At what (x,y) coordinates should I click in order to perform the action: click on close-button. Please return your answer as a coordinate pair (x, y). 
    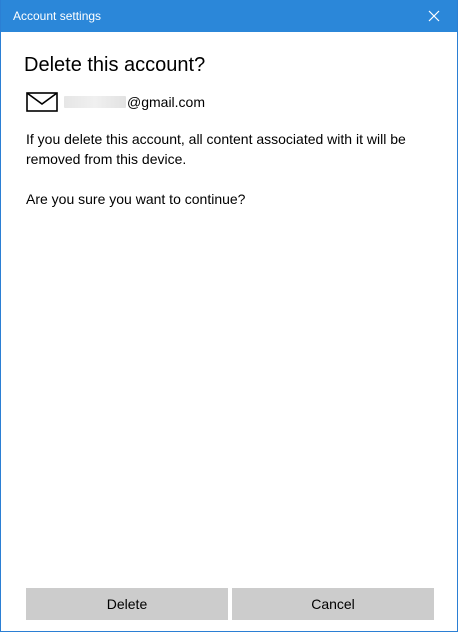
    Looking at the image, I should click on (434, 16).